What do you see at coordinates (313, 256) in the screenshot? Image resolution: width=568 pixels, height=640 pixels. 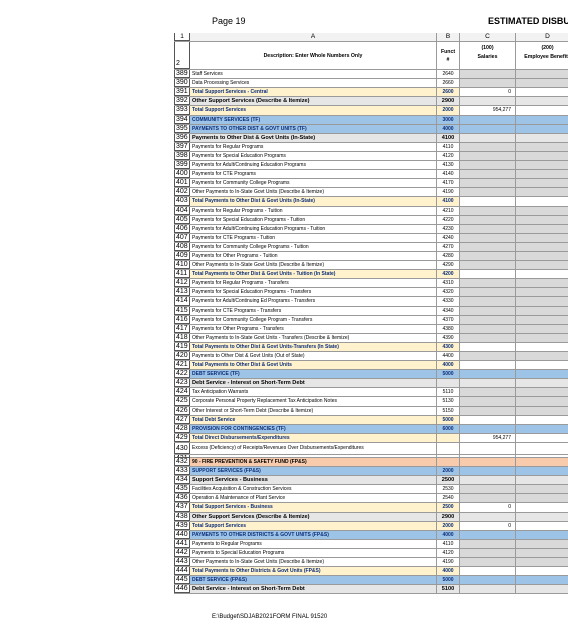 I see `description-cell: Payments for Other Programs - Tuition` at bounding box center [313, 256].